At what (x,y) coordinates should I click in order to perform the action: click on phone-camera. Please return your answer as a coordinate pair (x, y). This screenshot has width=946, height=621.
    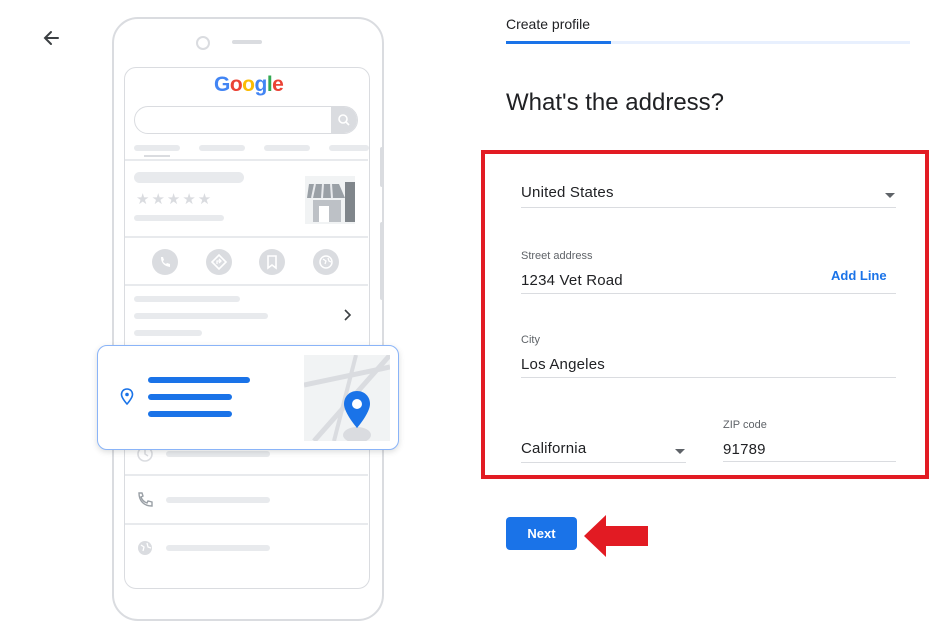
    Looking at the image, I should click on (203, 43).